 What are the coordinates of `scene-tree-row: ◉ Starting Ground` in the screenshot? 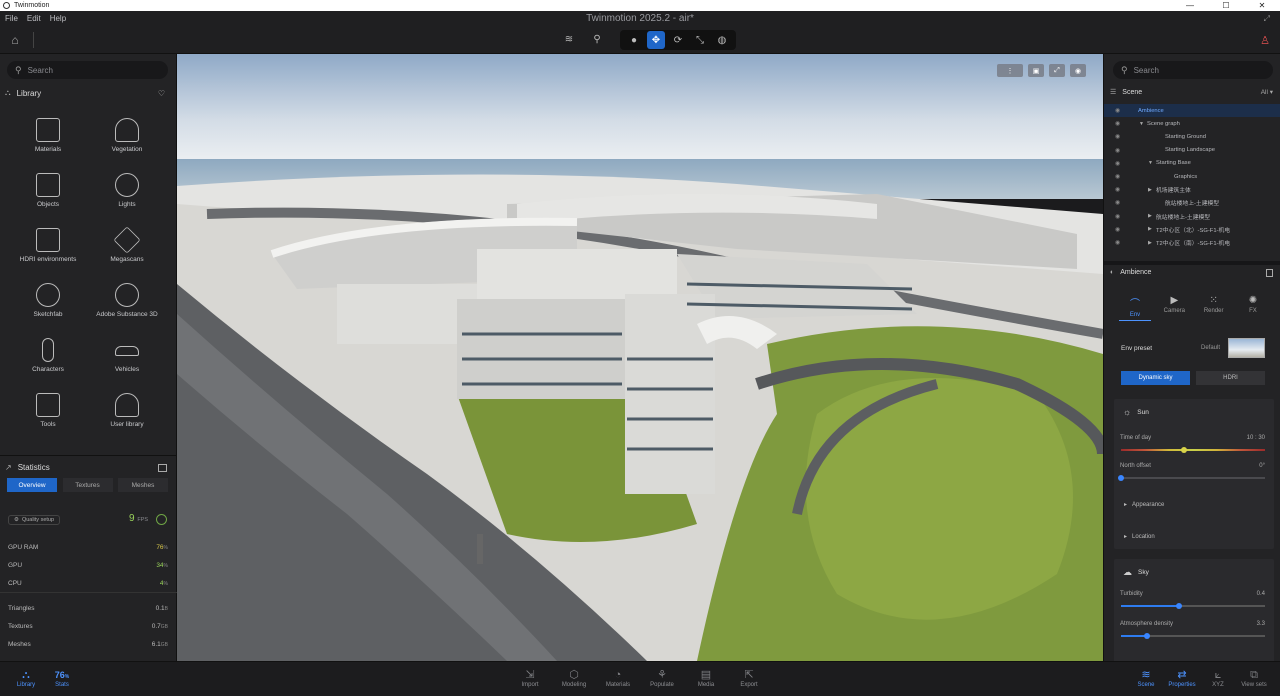 It's located at (1192, 136).